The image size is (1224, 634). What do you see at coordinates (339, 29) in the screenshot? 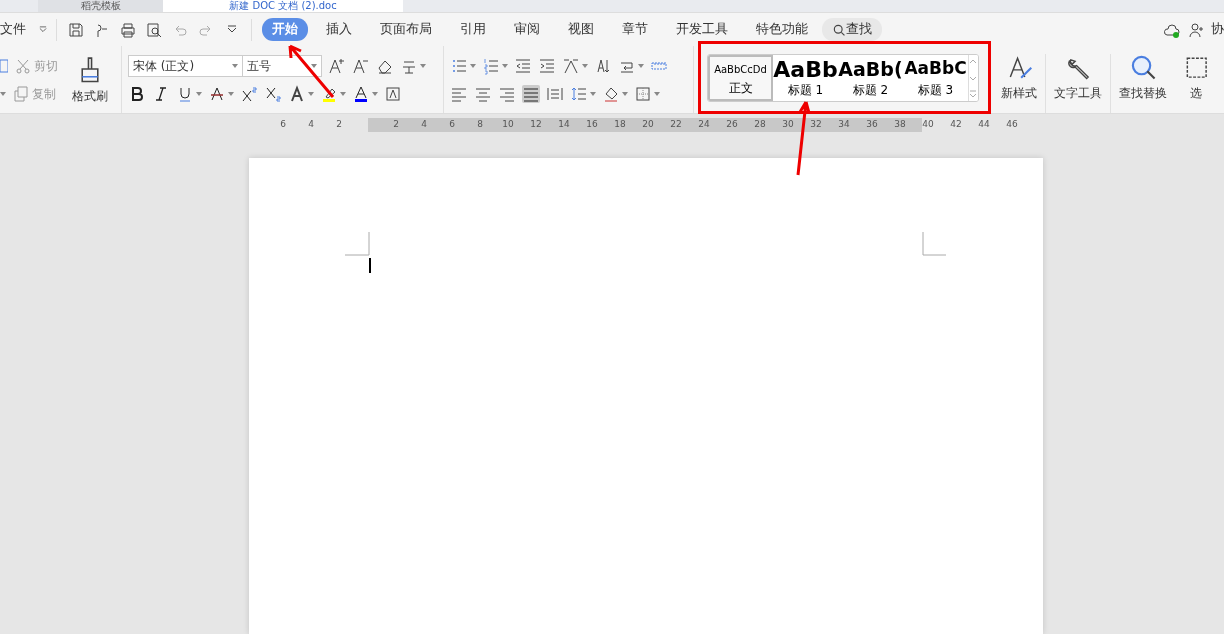
I see `ribbon-tab: 插入` at bounding box center [339, 29].